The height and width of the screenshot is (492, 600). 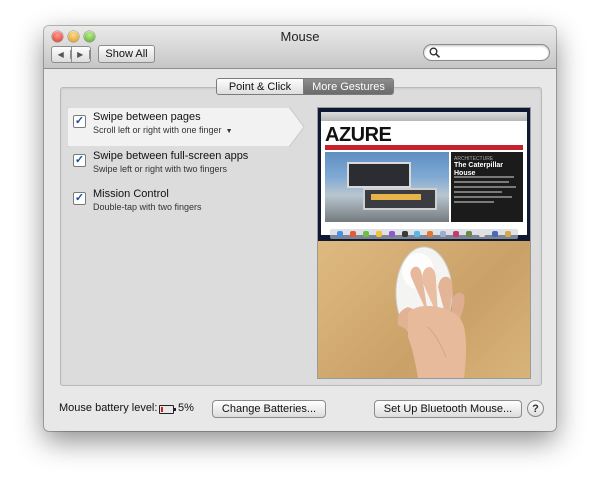 I want to click on article-panel: ARCHITECTURE The Caterpillar House, so click(x=487, y=187).